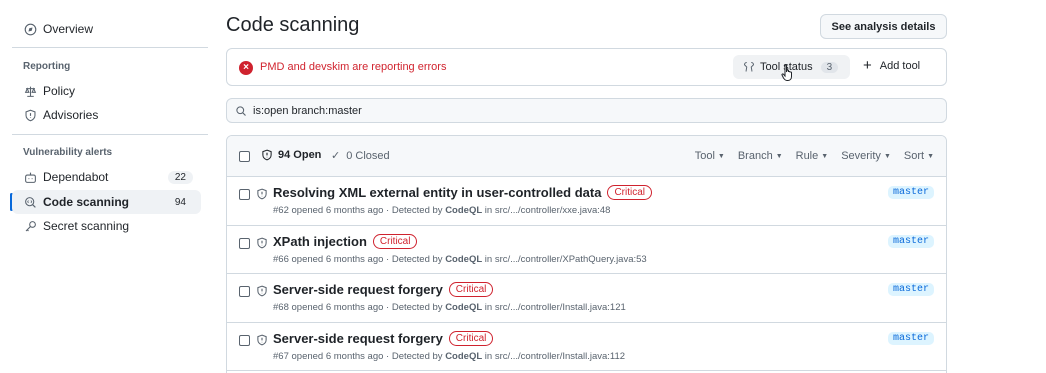 The image size is (1046, 373). I want to click on code-scanning-counter: 94, so click(180, 202).